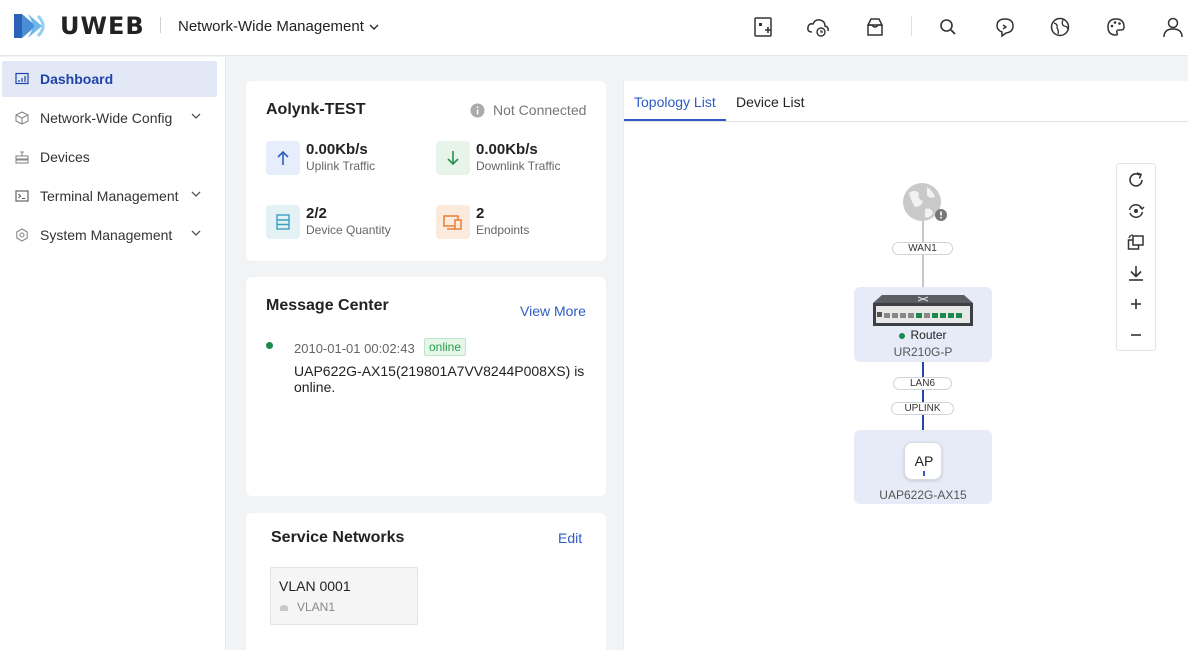 This screenshot has height=650, width=1188. I want to click on brand-name: UWEB, so click(102, 26).